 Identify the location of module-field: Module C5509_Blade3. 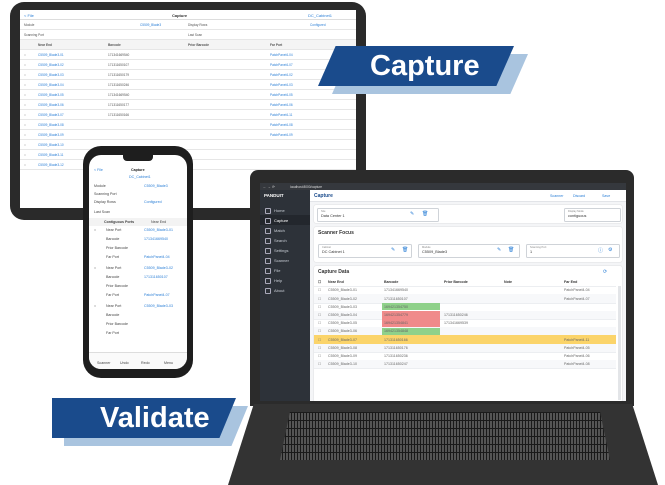
(469, 251).